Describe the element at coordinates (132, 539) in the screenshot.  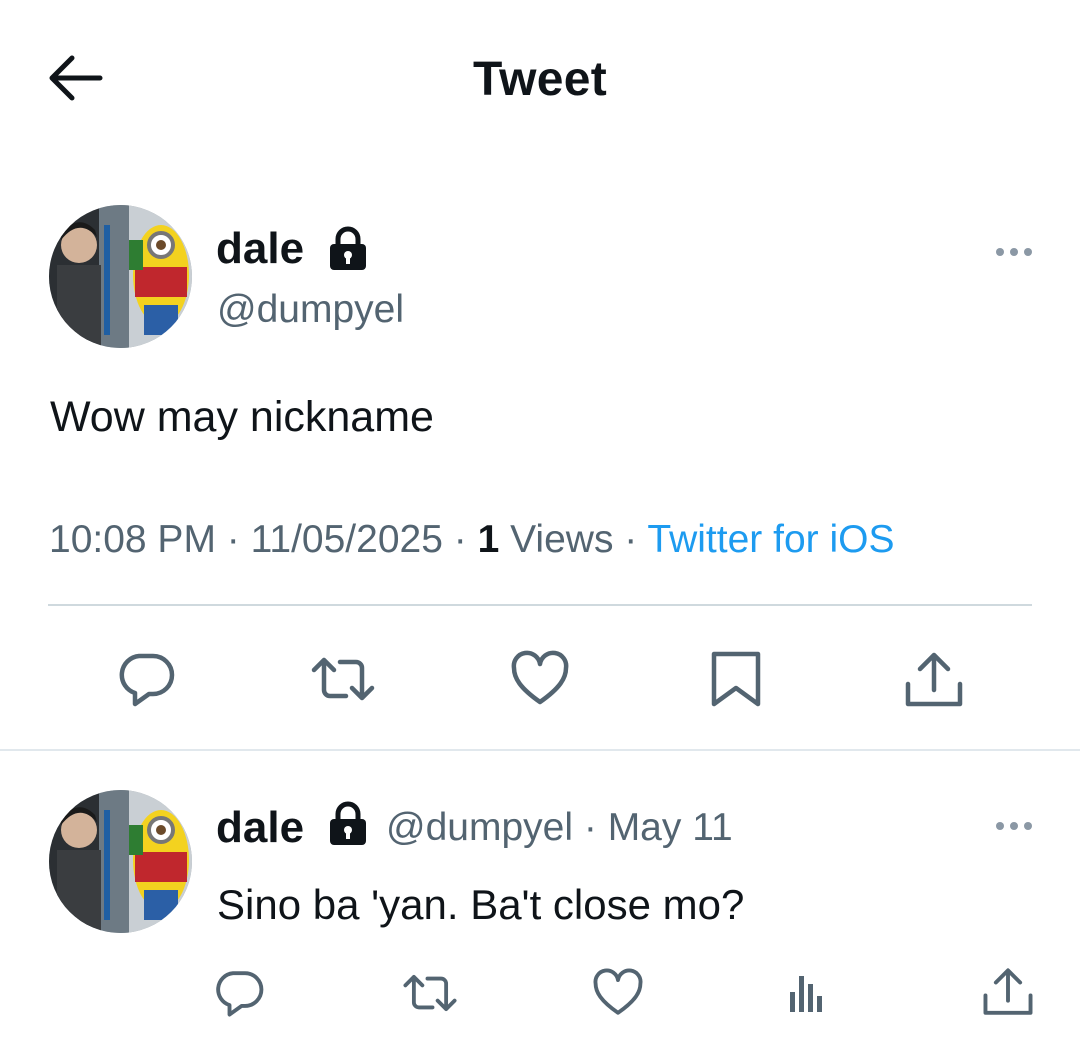
I see `tweet-time: 10:08 PM` at that location.